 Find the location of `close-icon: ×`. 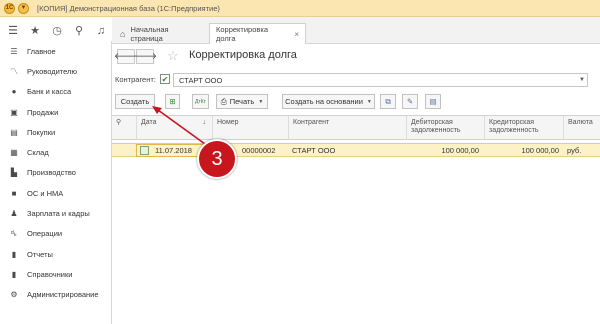

close-icon: × is located at coordinates (296, 34).